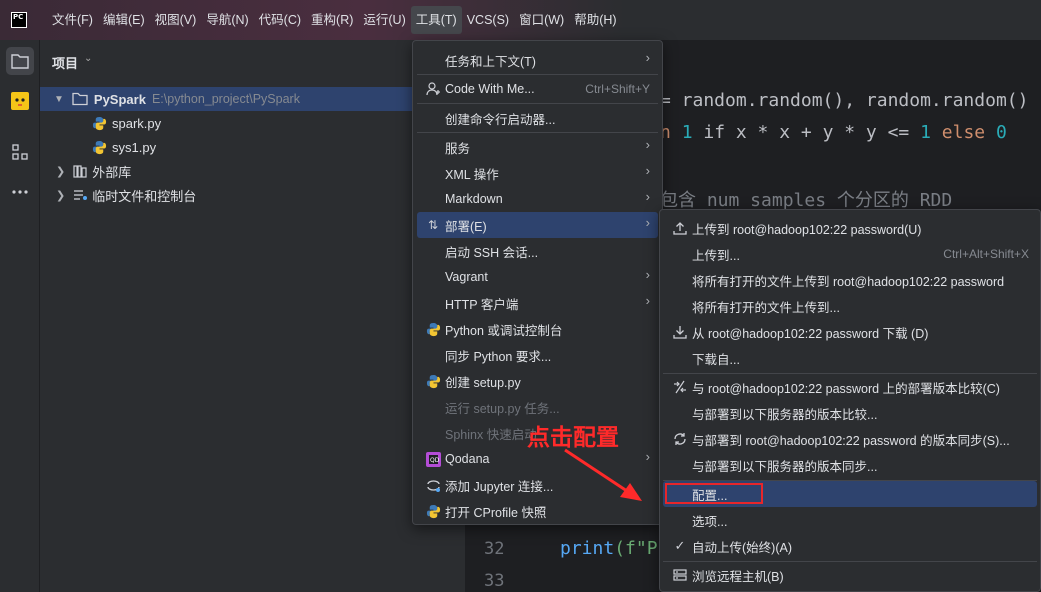 The width and height of the screenshot is (1041, 592). Describe the element at coordinates (494, 549) in the screenshot. I see `line-number: 32` at that location.